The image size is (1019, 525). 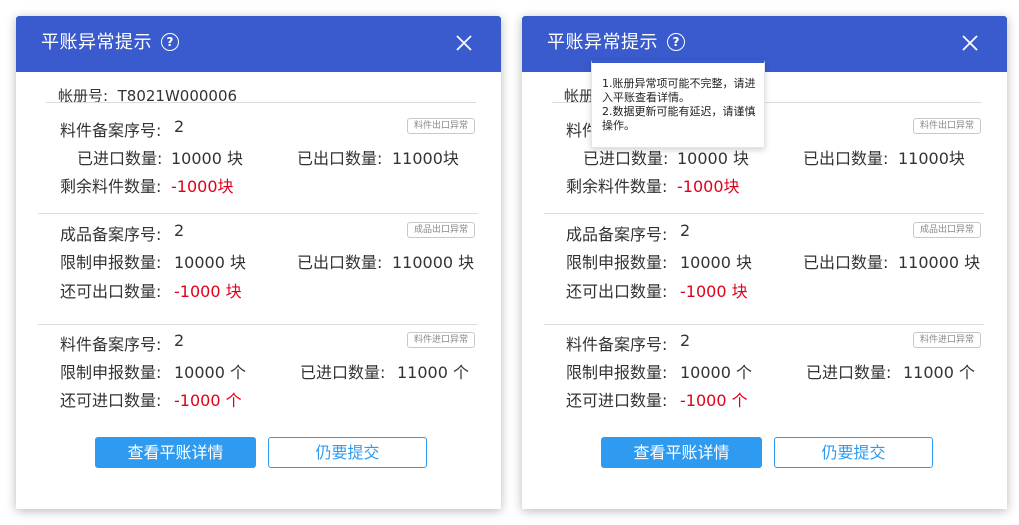 I want to click on dialog-header: 平账异常提示 ?, so click(x=258, y=44).